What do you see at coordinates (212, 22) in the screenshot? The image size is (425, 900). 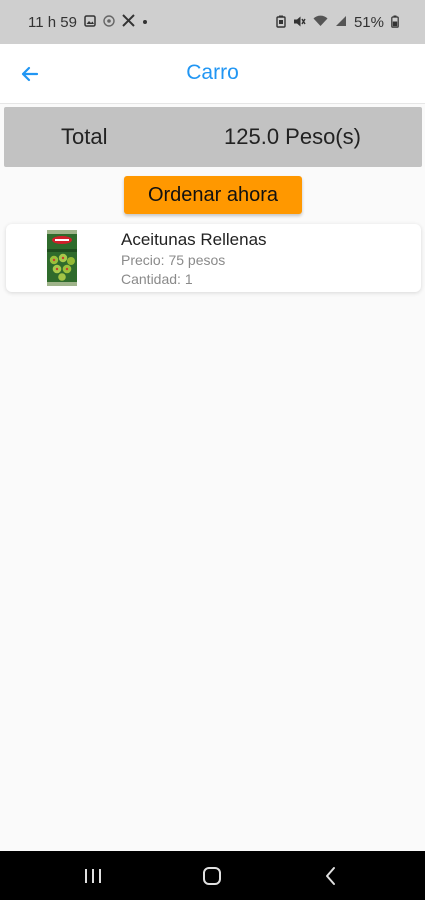 I see `status-bar: 11 h 59 51%` at bounding box center [212, 22].